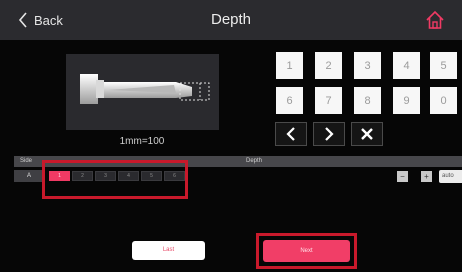  I want to click on row-label: A, so click(29, 176).